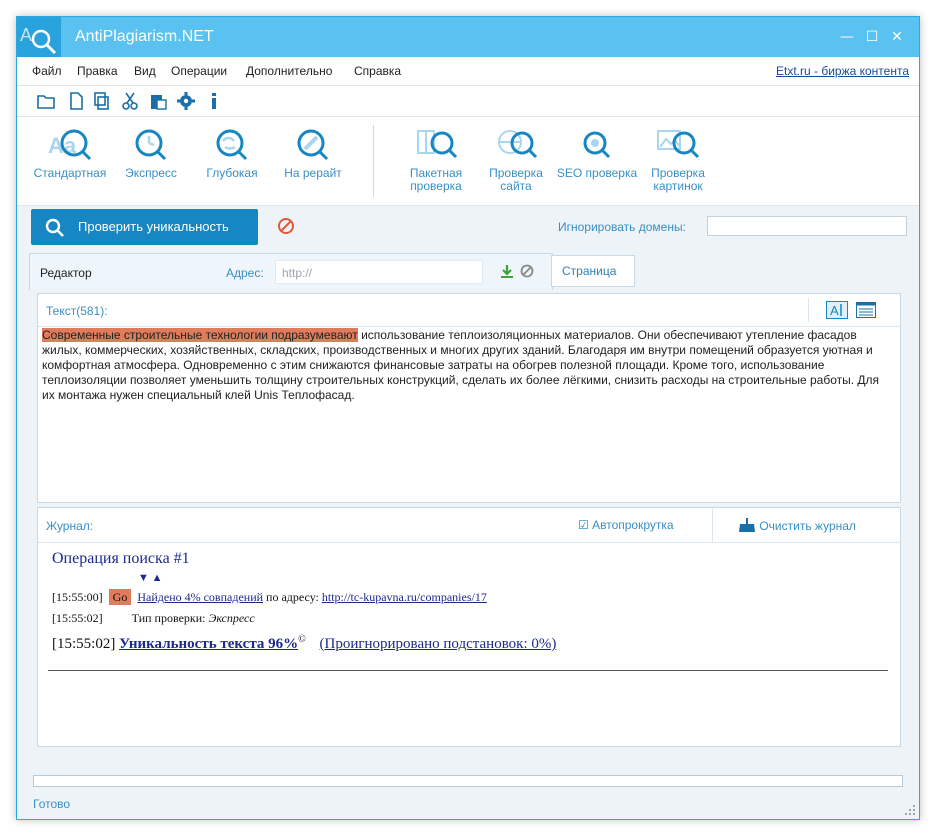  Describe the element at coordinates (910, 810) in the screenshot. I see `resize-grip-icon` at that location.